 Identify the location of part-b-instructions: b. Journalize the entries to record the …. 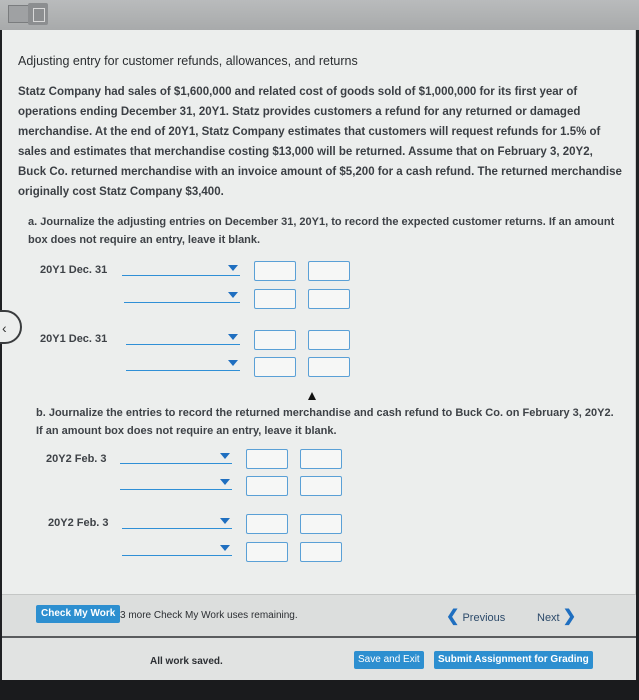
(326, 422).